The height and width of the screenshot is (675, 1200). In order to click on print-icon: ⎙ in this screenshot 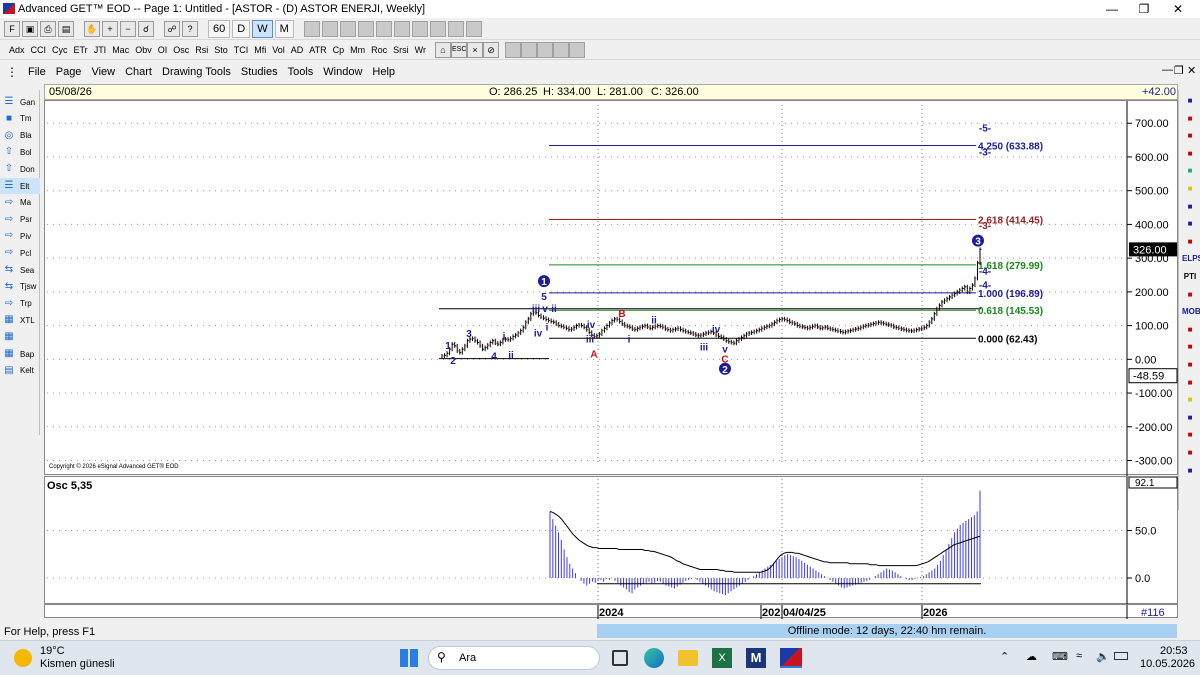, I will do `click(48, 28)`.